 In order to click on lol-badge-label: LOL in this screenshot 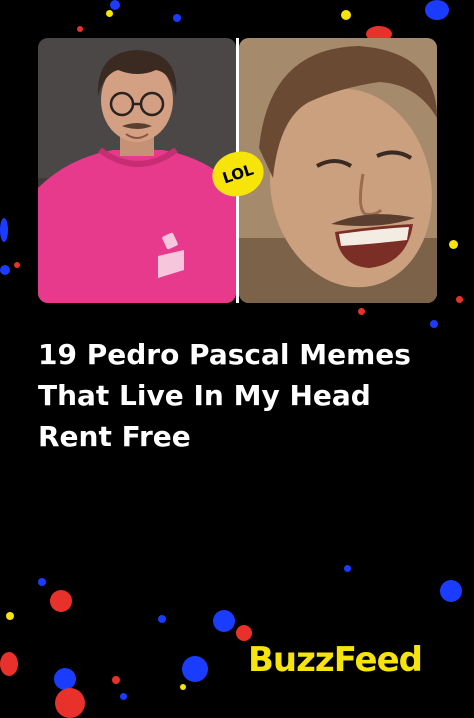, I will do `click(238, 174)`.